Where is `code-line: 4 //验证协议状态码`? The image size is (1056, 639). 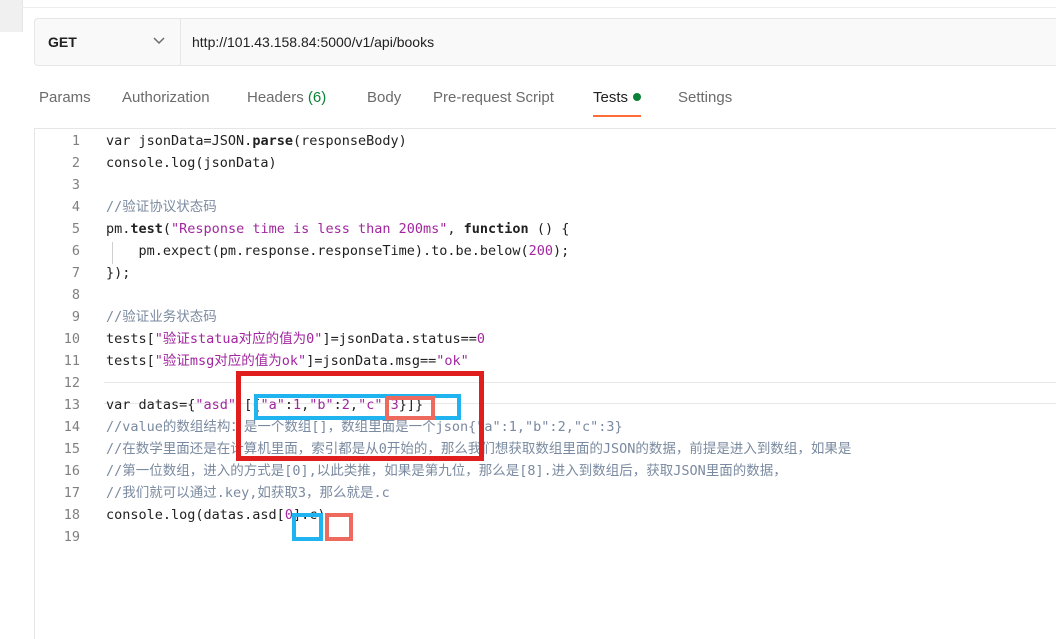
code-line: 4 //验证协议状态码 is located at coordinates (545, 207).